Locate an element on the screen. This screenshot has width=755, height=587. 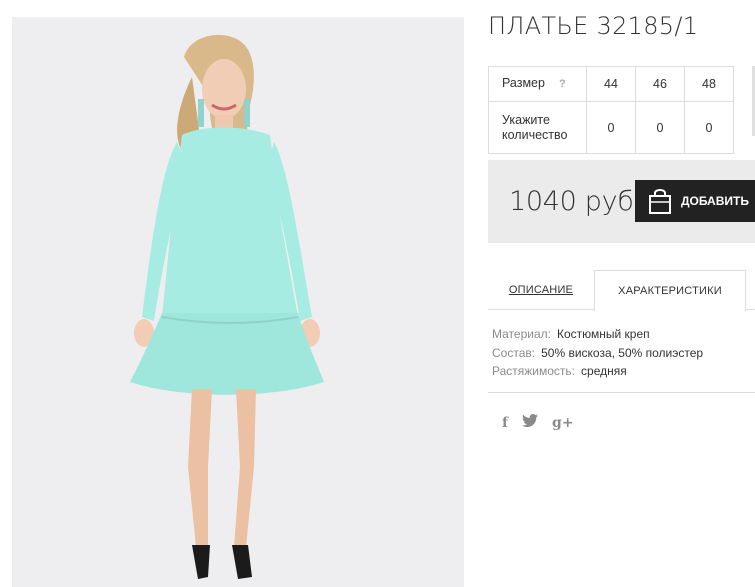
google-plus-icon: g+ is located at coordinates (563, 423).